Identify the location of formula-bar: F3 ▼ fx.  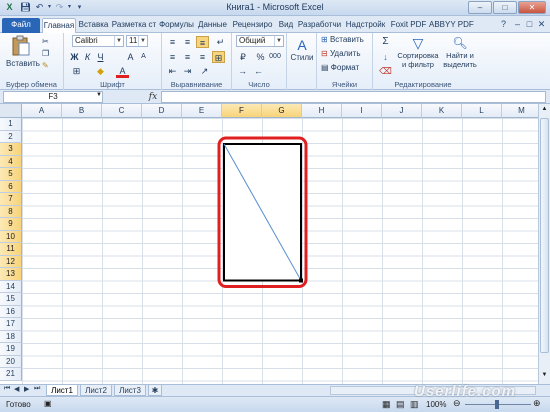
(275, 97).